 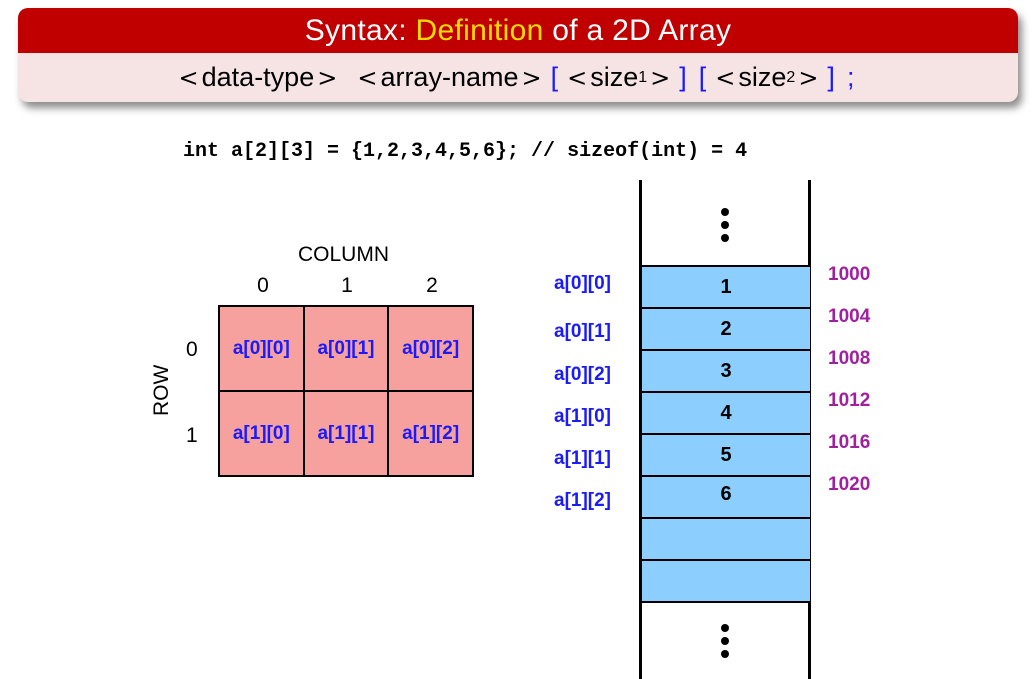 What do you see at coordinates (449, 77) in the screenshot?
I see `array-name-text: array-name` at bounding box center [449, 77].